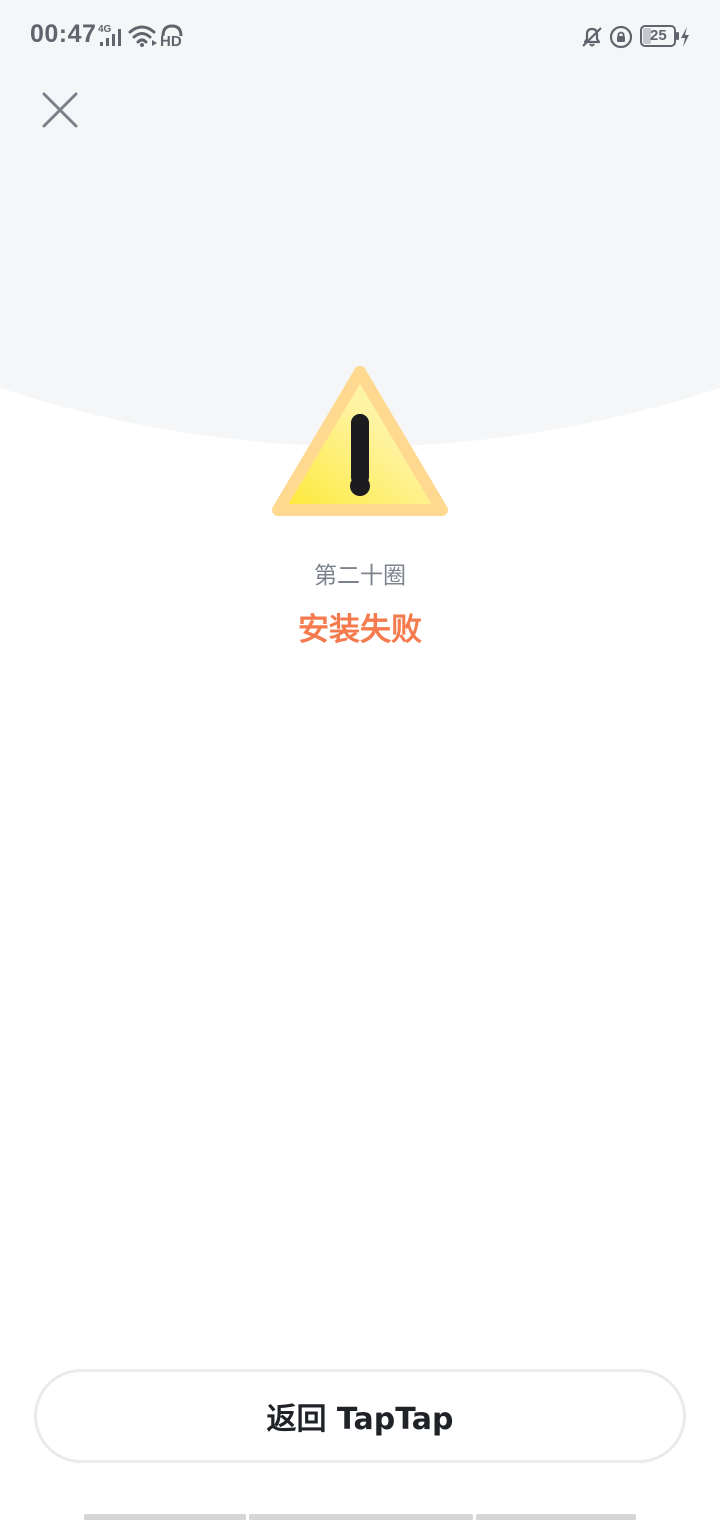 This screenshot has width=720, height=1520. What do you see at coordinates (621, 37) in the screenshot?
I see `rotation-lock-icon` at bounding box center [621, 37].